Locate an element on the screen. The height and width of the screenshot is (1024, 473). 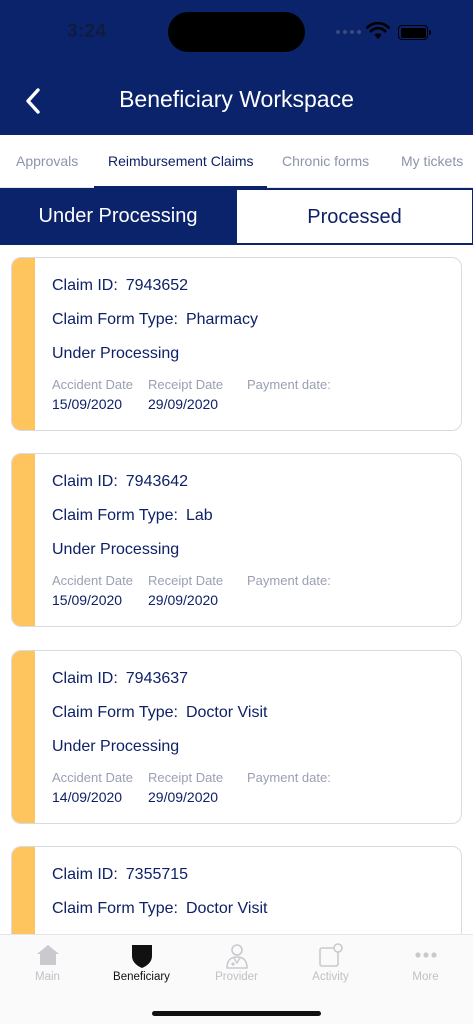
tabbar-label: More is located at coordinates (425, 977).